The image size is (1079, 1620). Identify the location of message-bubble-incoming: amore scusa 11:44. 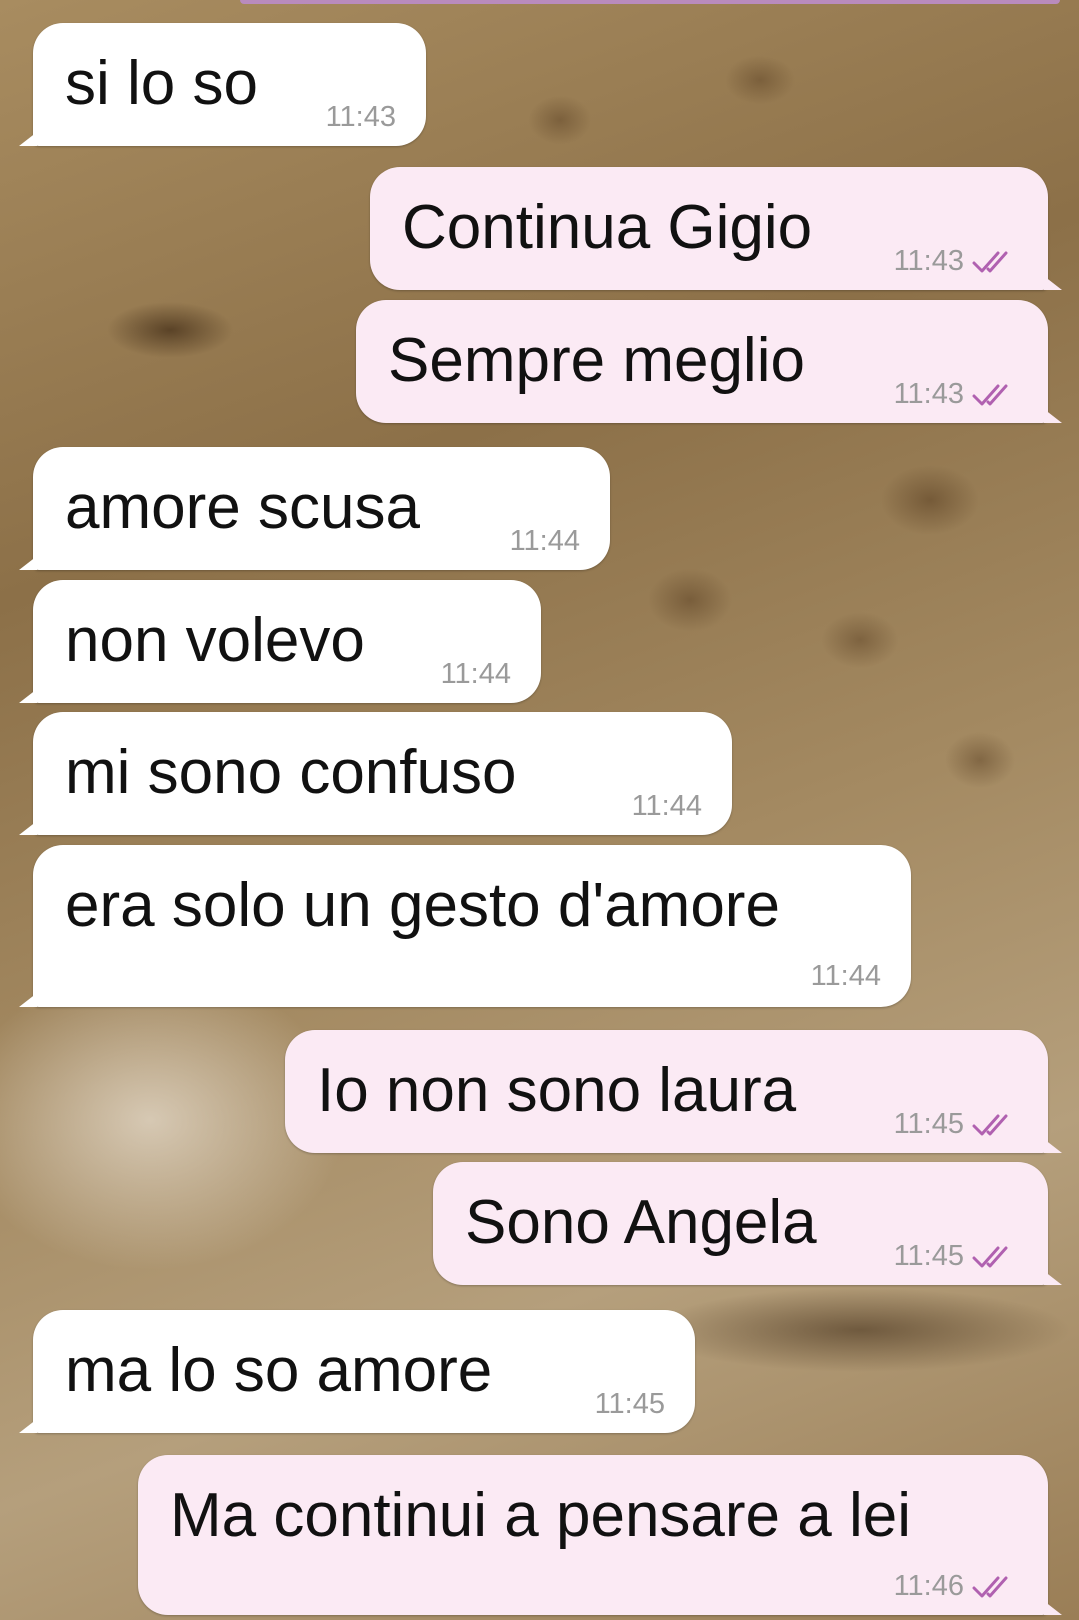
(314, 508).